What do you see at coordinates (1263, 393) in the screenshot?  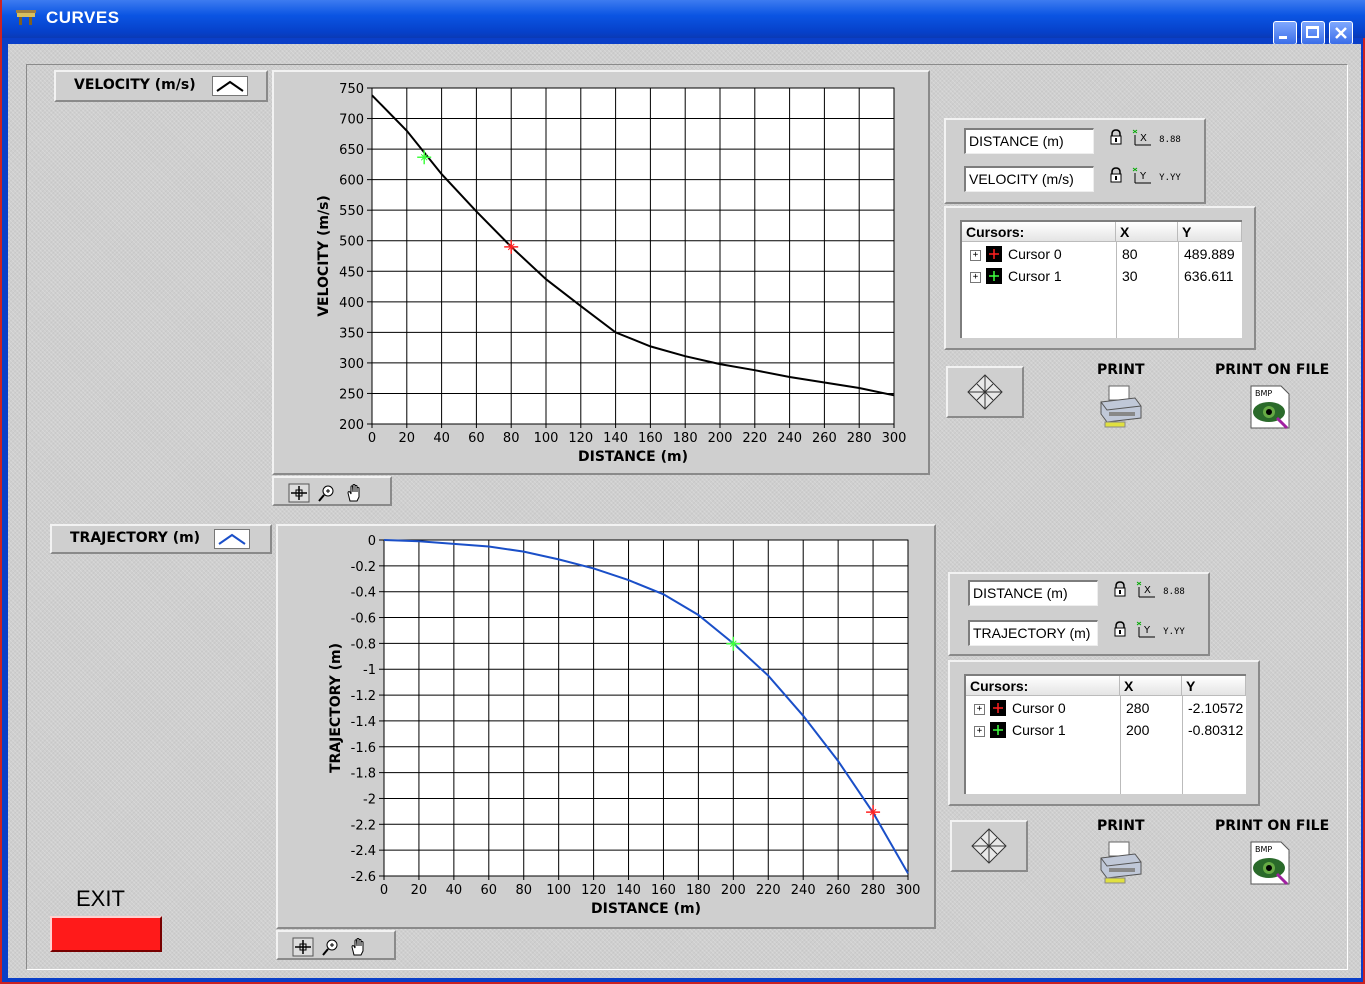 I see `bmp-file-label: BMP` at bounding box center [1263, 393].